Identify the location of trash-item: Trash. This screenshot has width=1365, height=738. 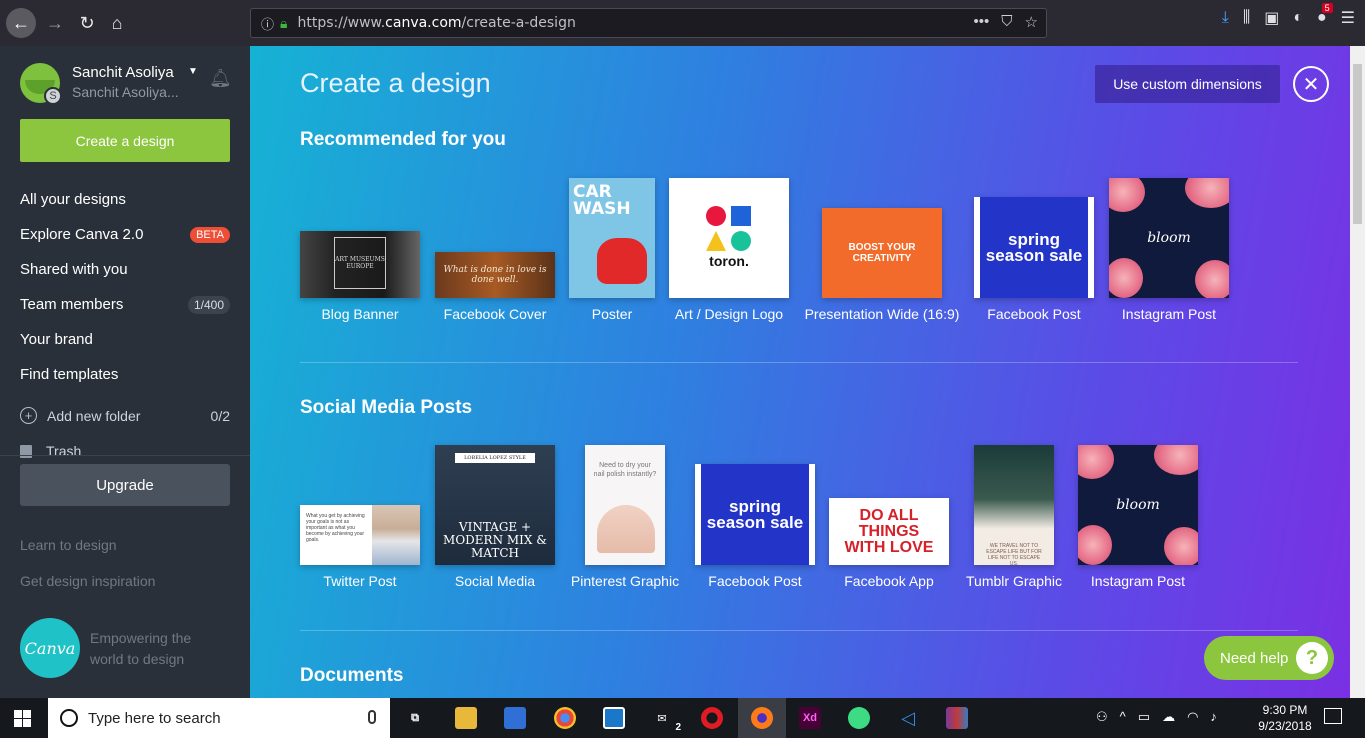
(50, 451).